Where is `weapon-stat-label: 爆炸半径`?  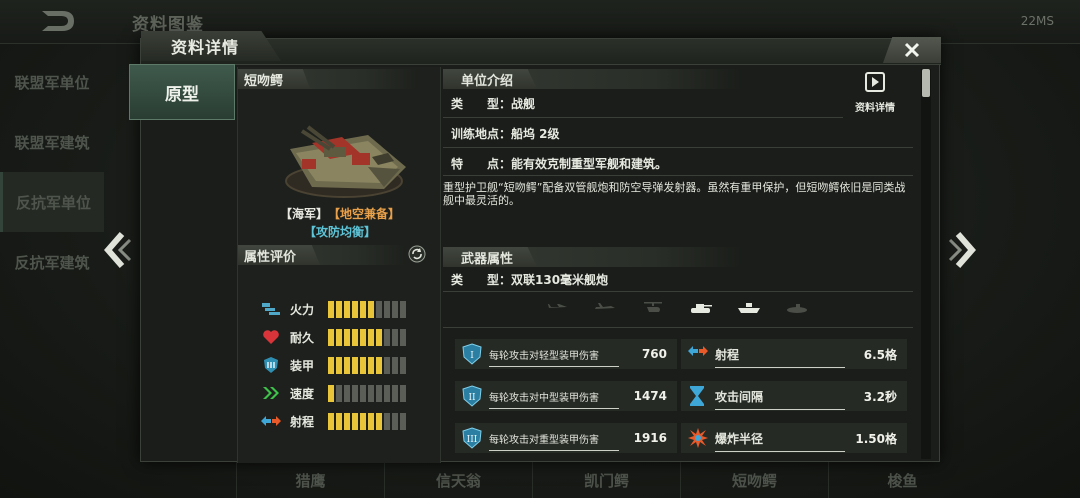 weapon-stat-label: 爆炸半径 is located at coordinates (780, 441).